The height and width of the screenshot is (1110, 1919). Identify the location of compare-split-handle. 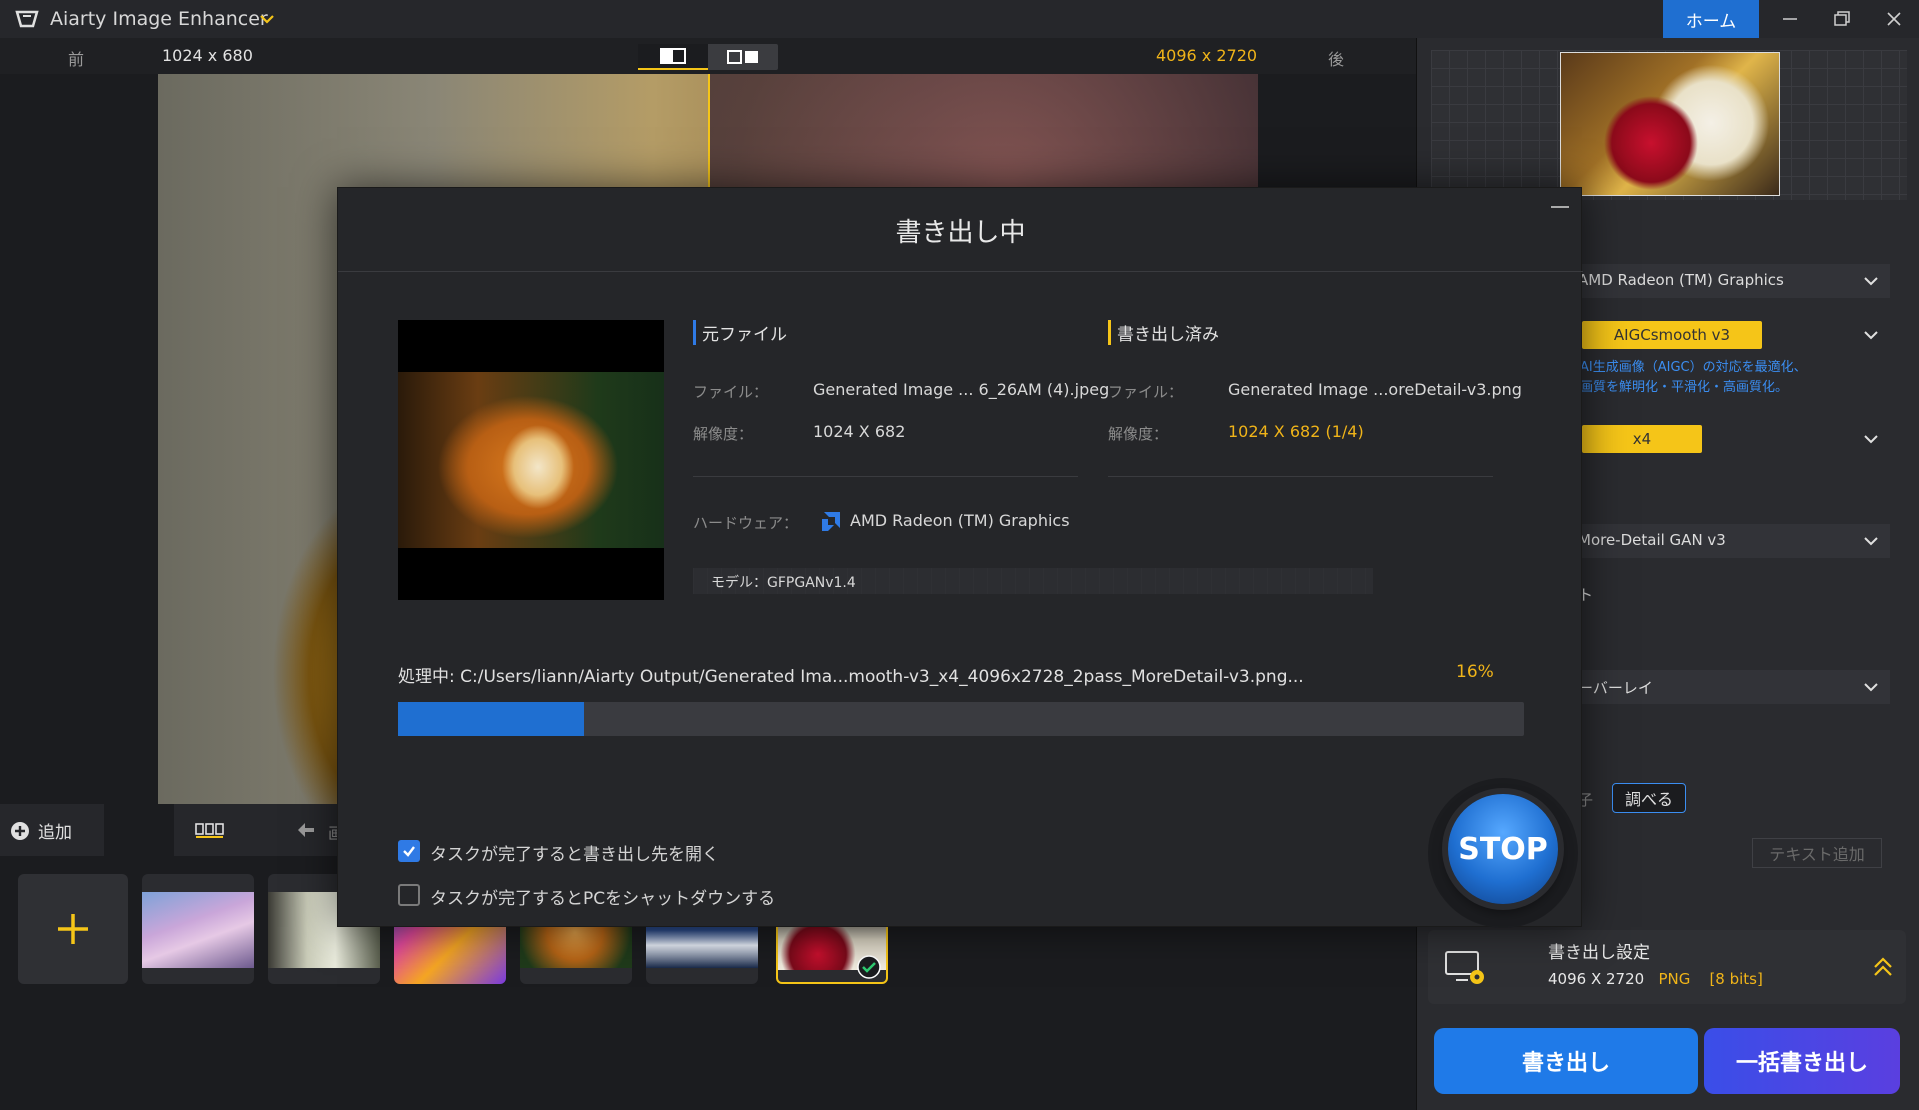
(709, 134).